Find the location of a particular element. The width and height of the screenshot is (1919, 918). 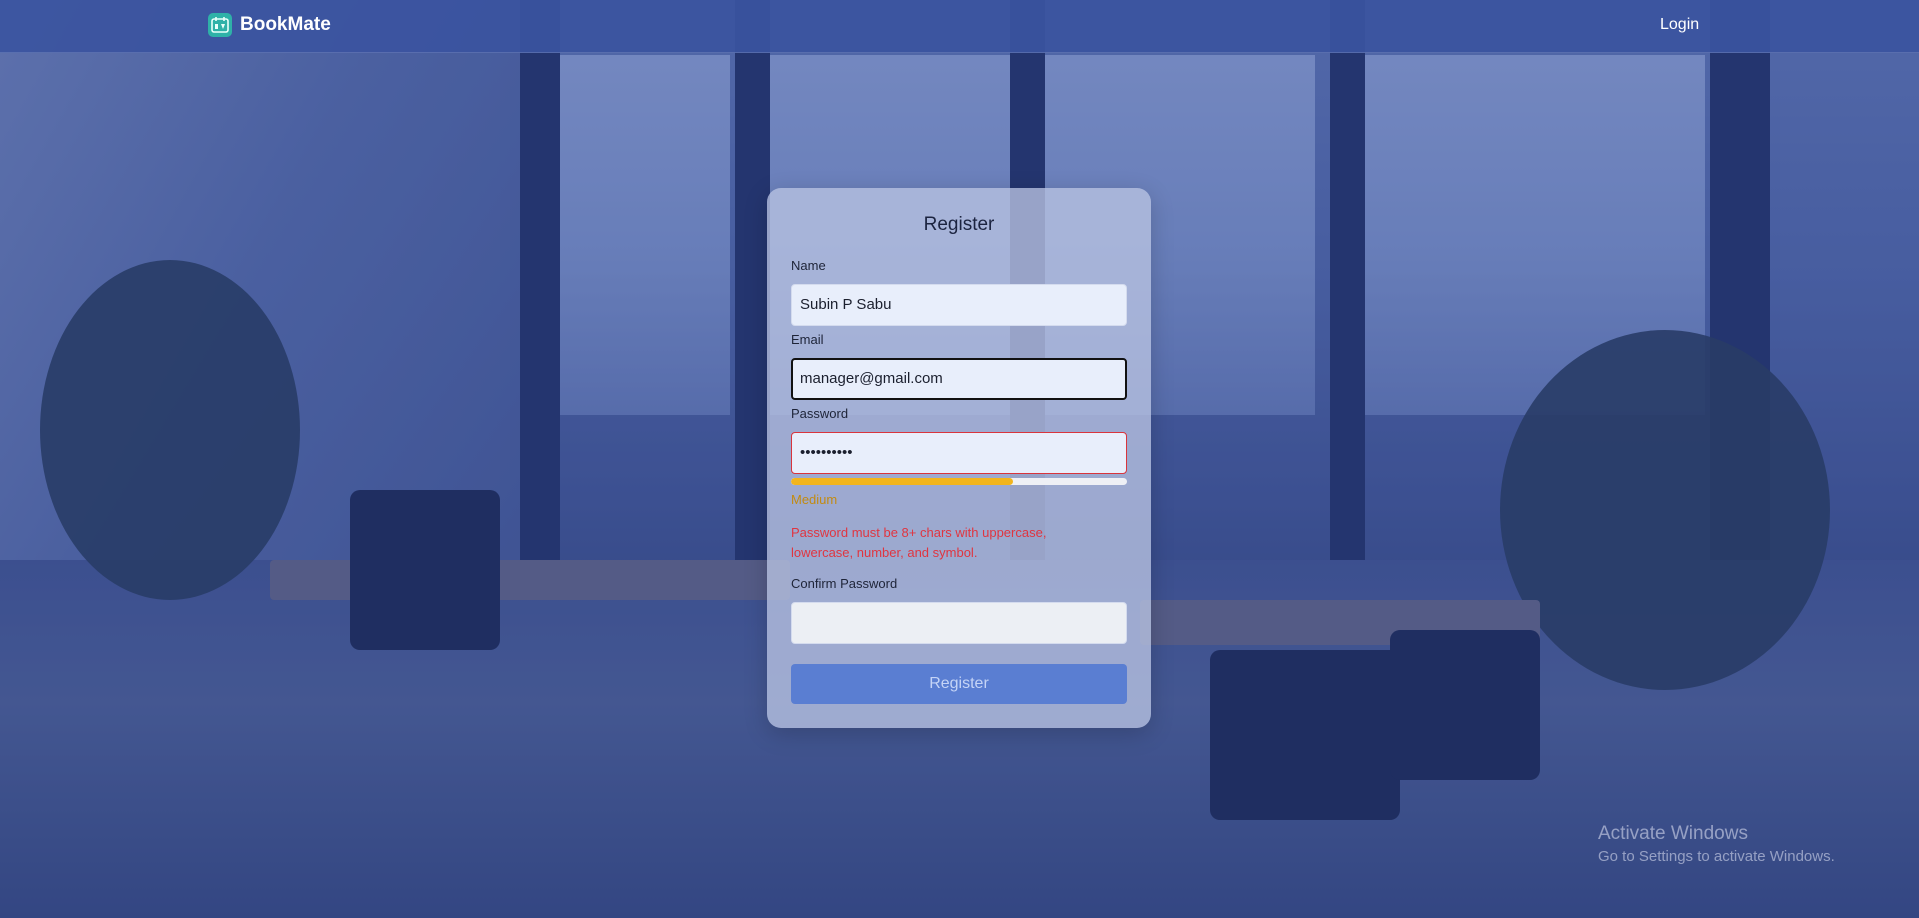

top-navbar: BookMate Login is located at coordinates (959, 26).